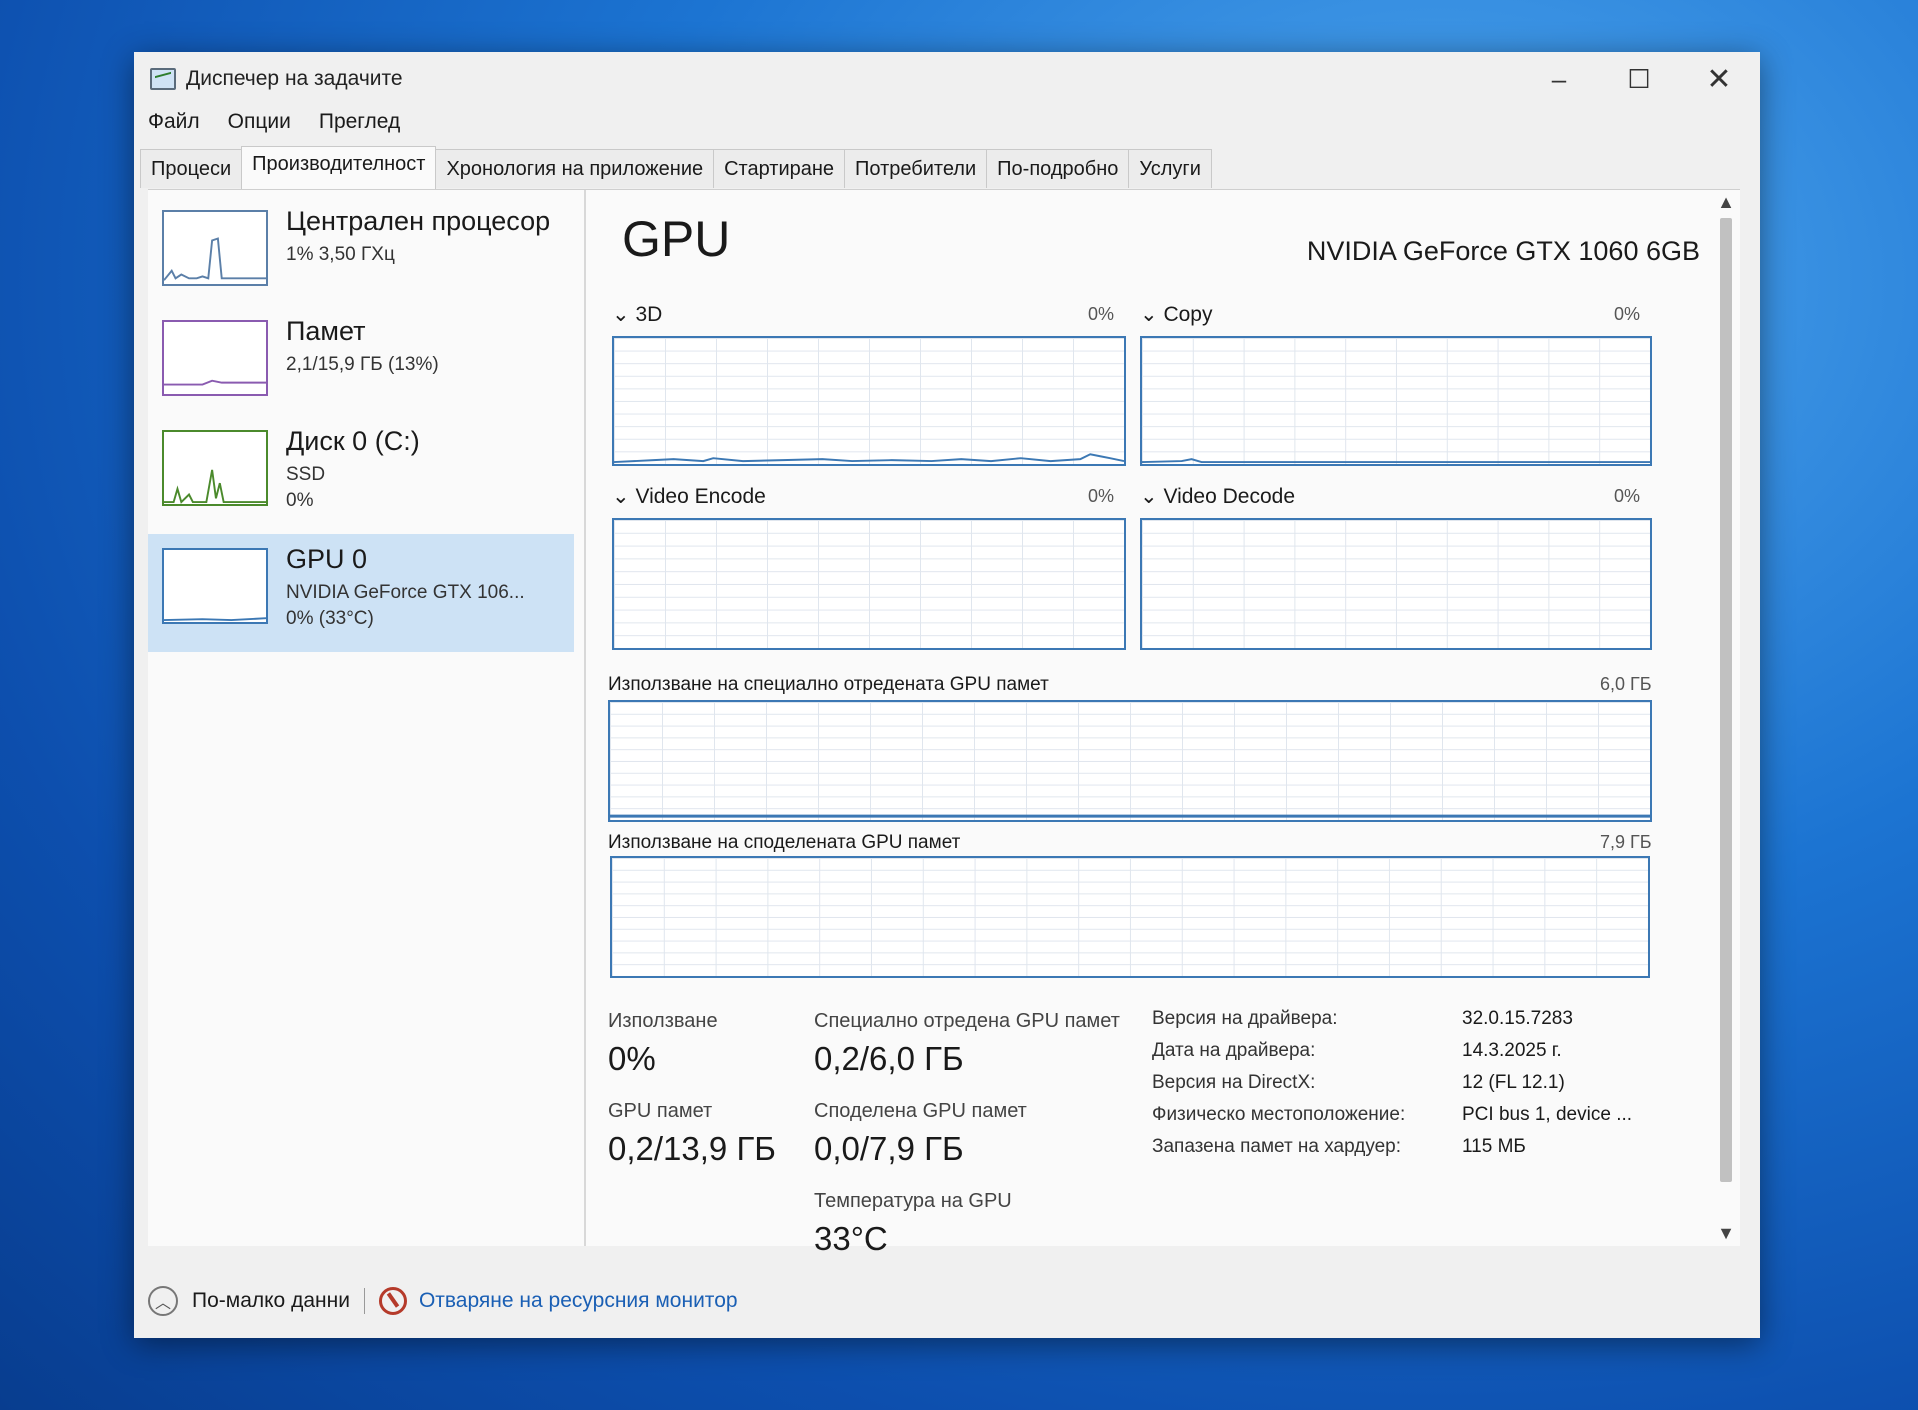 The width and height of the screenshot is (1918, 1410). Describe the element at coordinates (361, 475) in the screenshot. I see `sidebar-item-disk: Диск 0 (C:) SSD 0%` at that location.